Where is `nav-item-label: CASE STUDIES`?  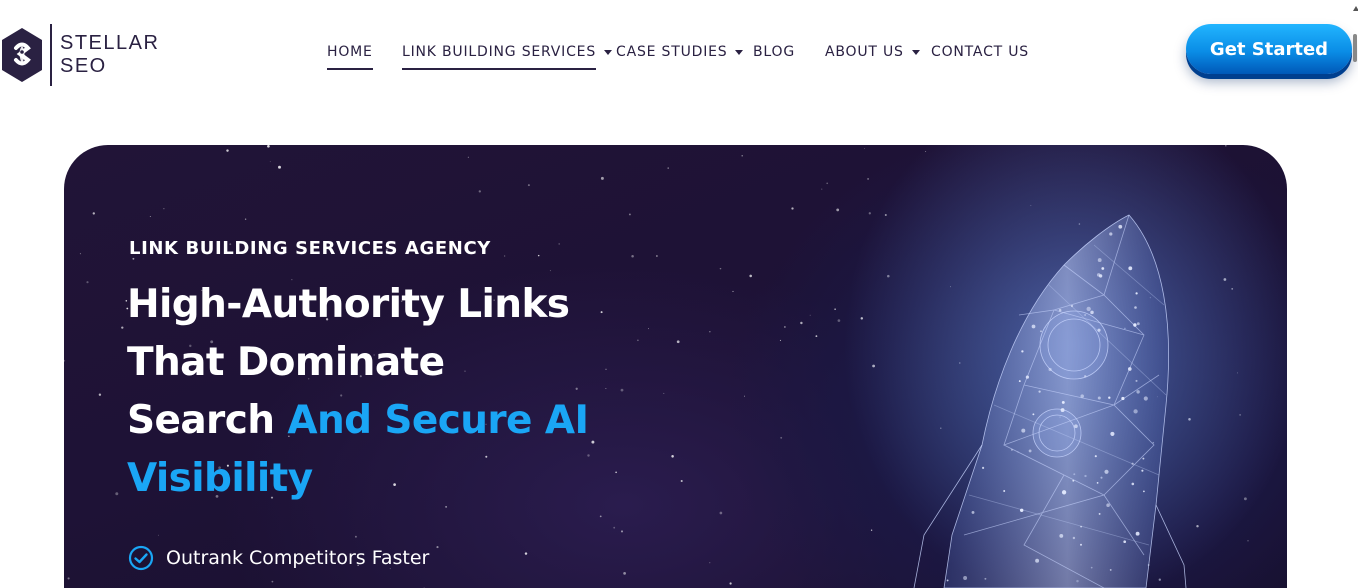 nav-item-label: CASE STUDIES is located at coordinates (672, 52).